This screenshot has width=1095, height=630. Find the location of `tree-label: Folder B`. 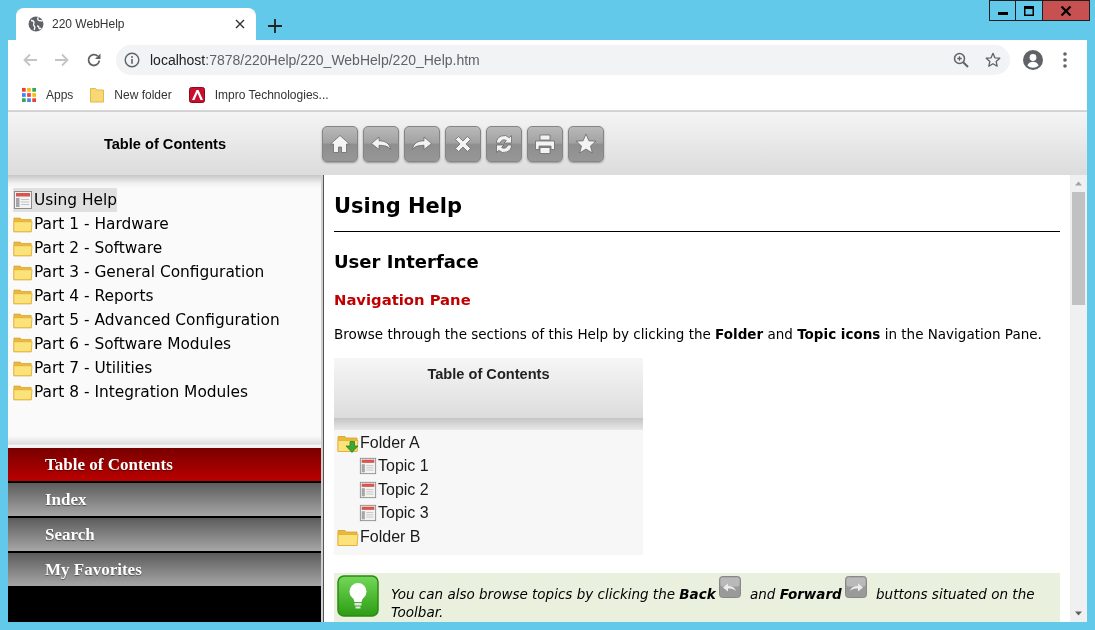

tree-label: Folder B is located at coordinates (390, 536).